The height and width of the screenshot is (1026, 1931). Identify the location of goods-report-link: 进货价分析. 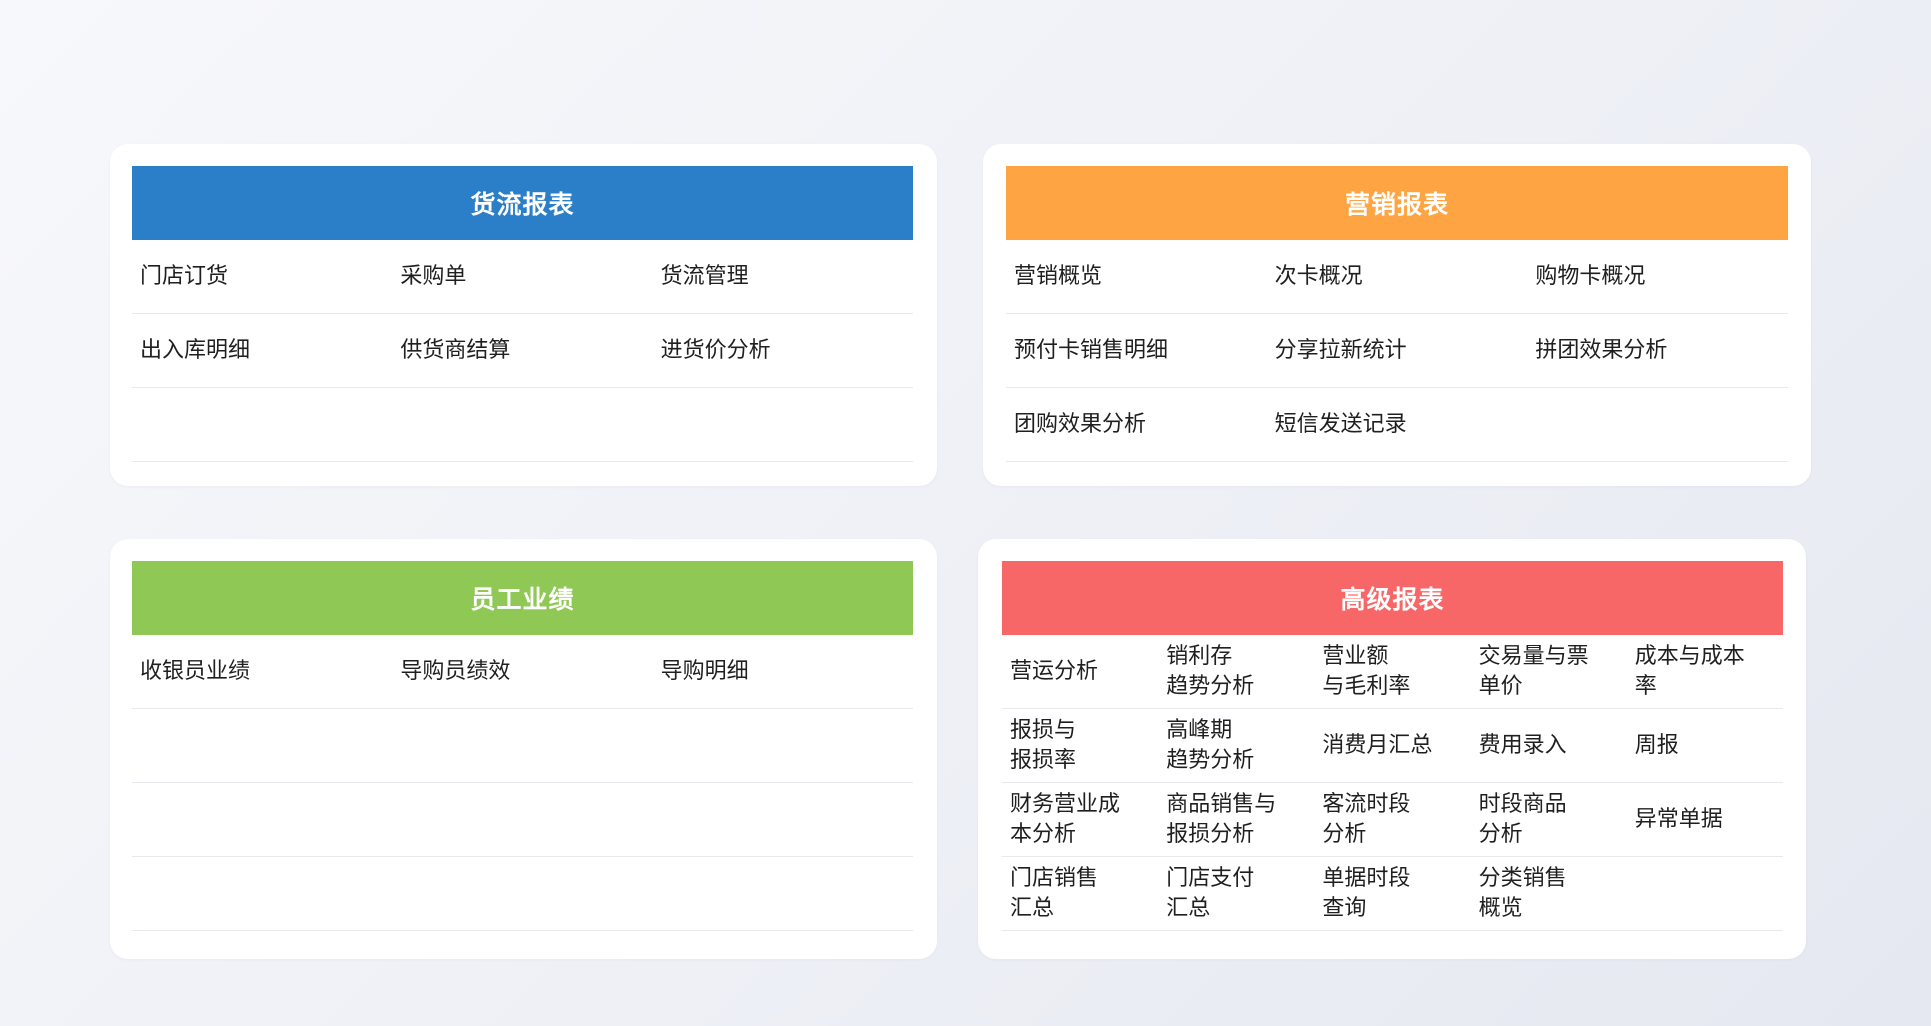
(783, 351).